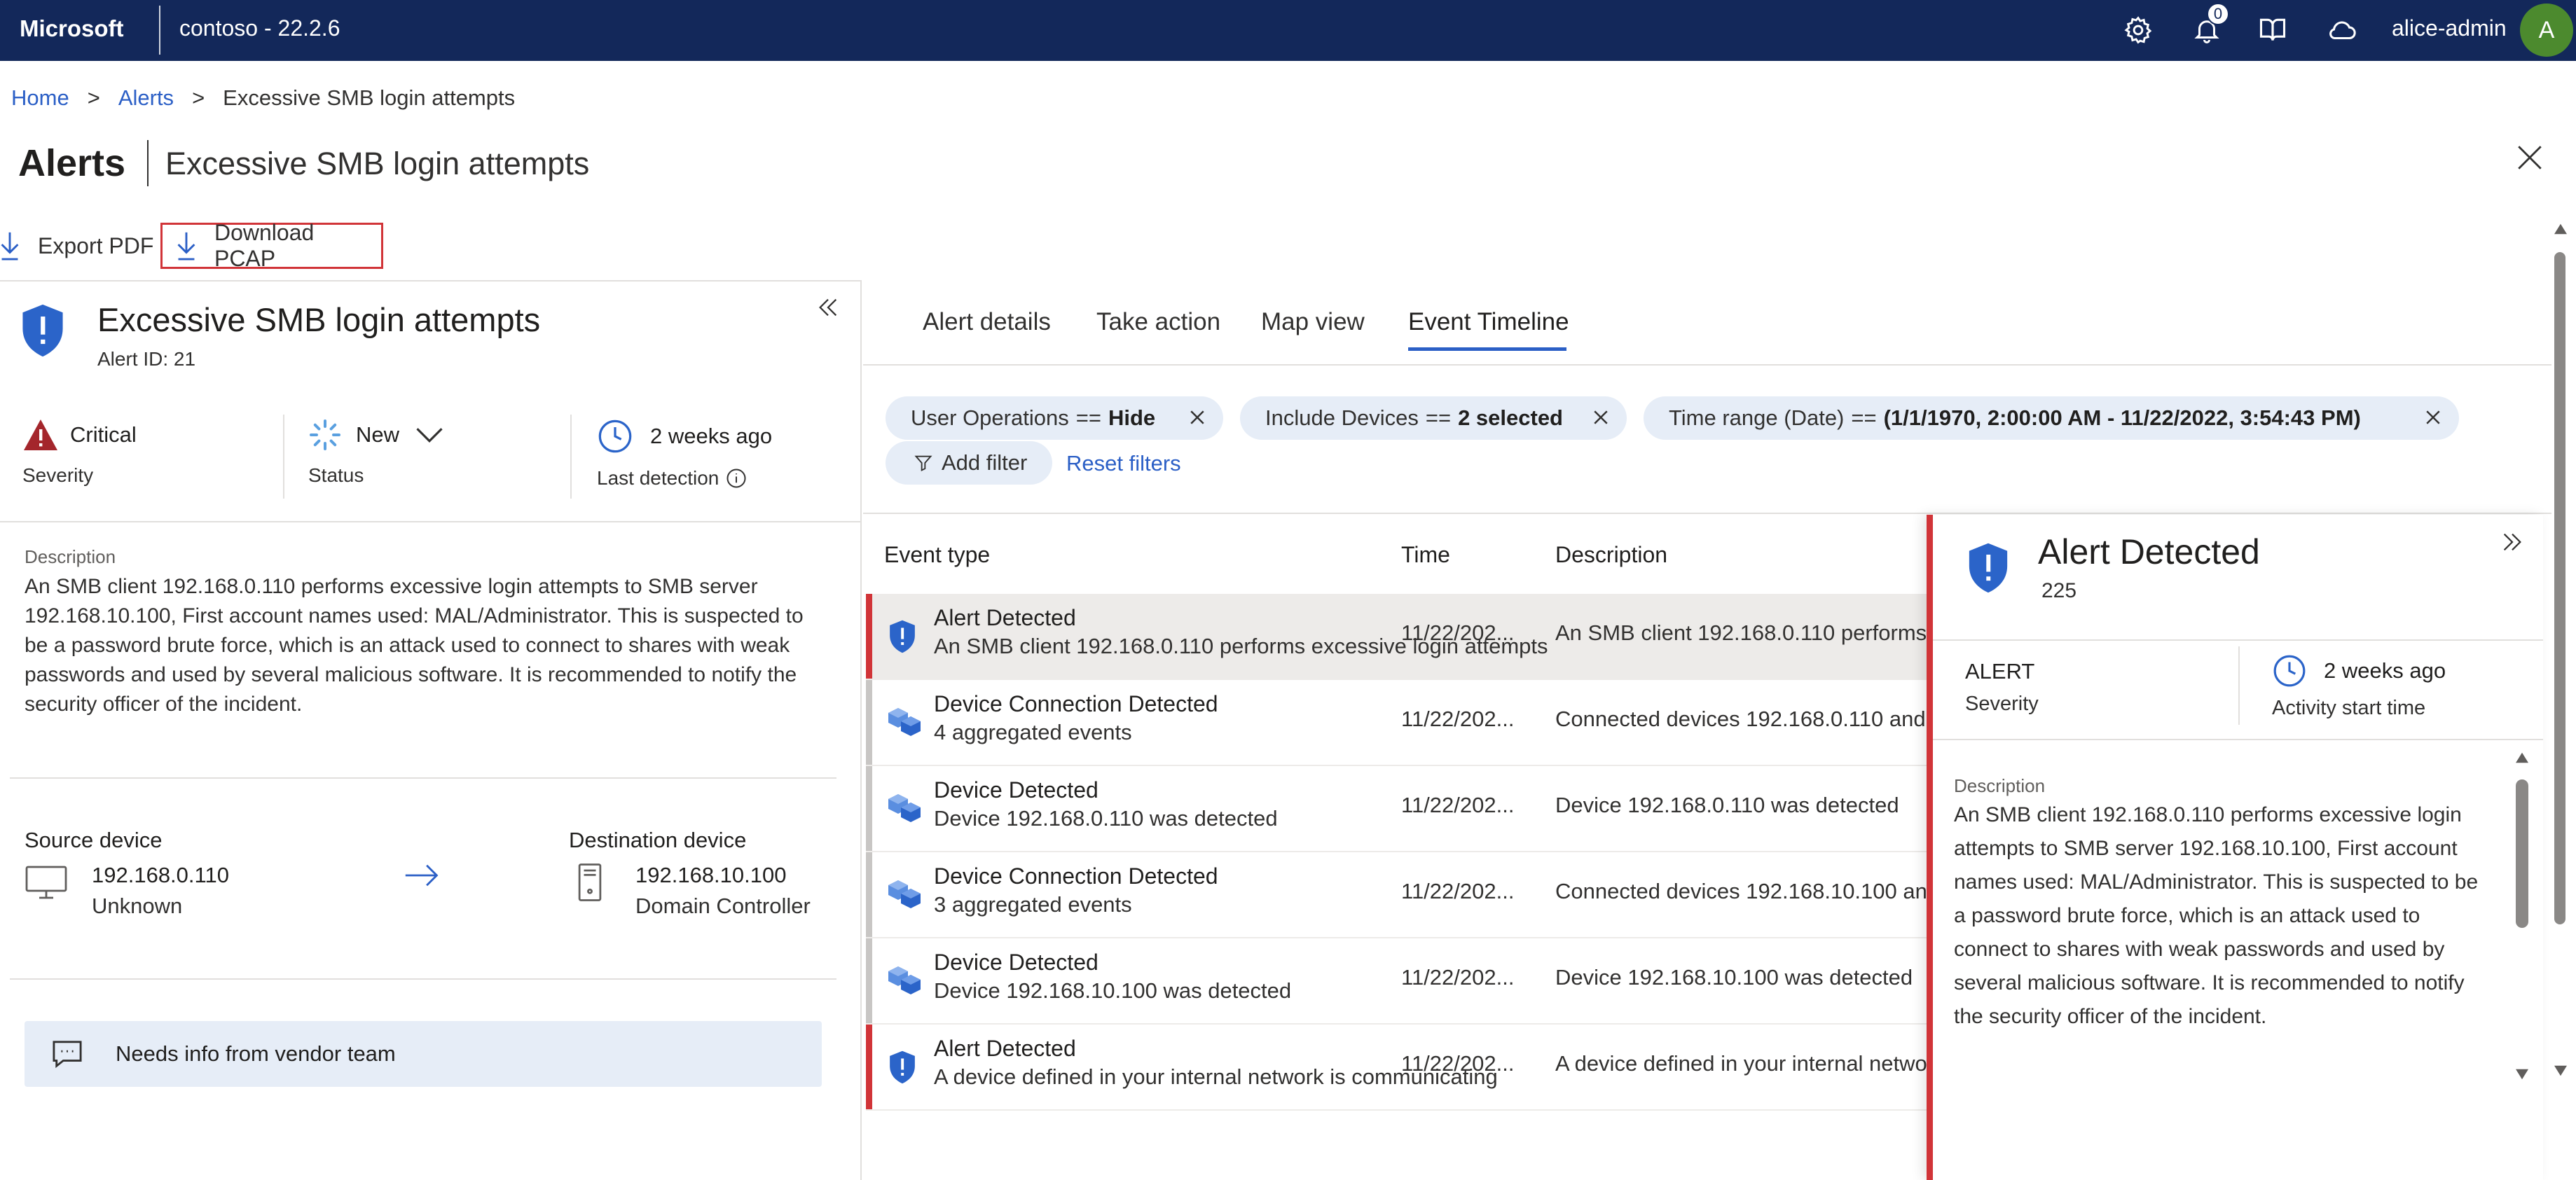 This screenshot has width=2576, height=1180. What do you see at coordinates (1707, 513) in the screenshot?
I see `filters-divider` at bounding box center [1707, 513].